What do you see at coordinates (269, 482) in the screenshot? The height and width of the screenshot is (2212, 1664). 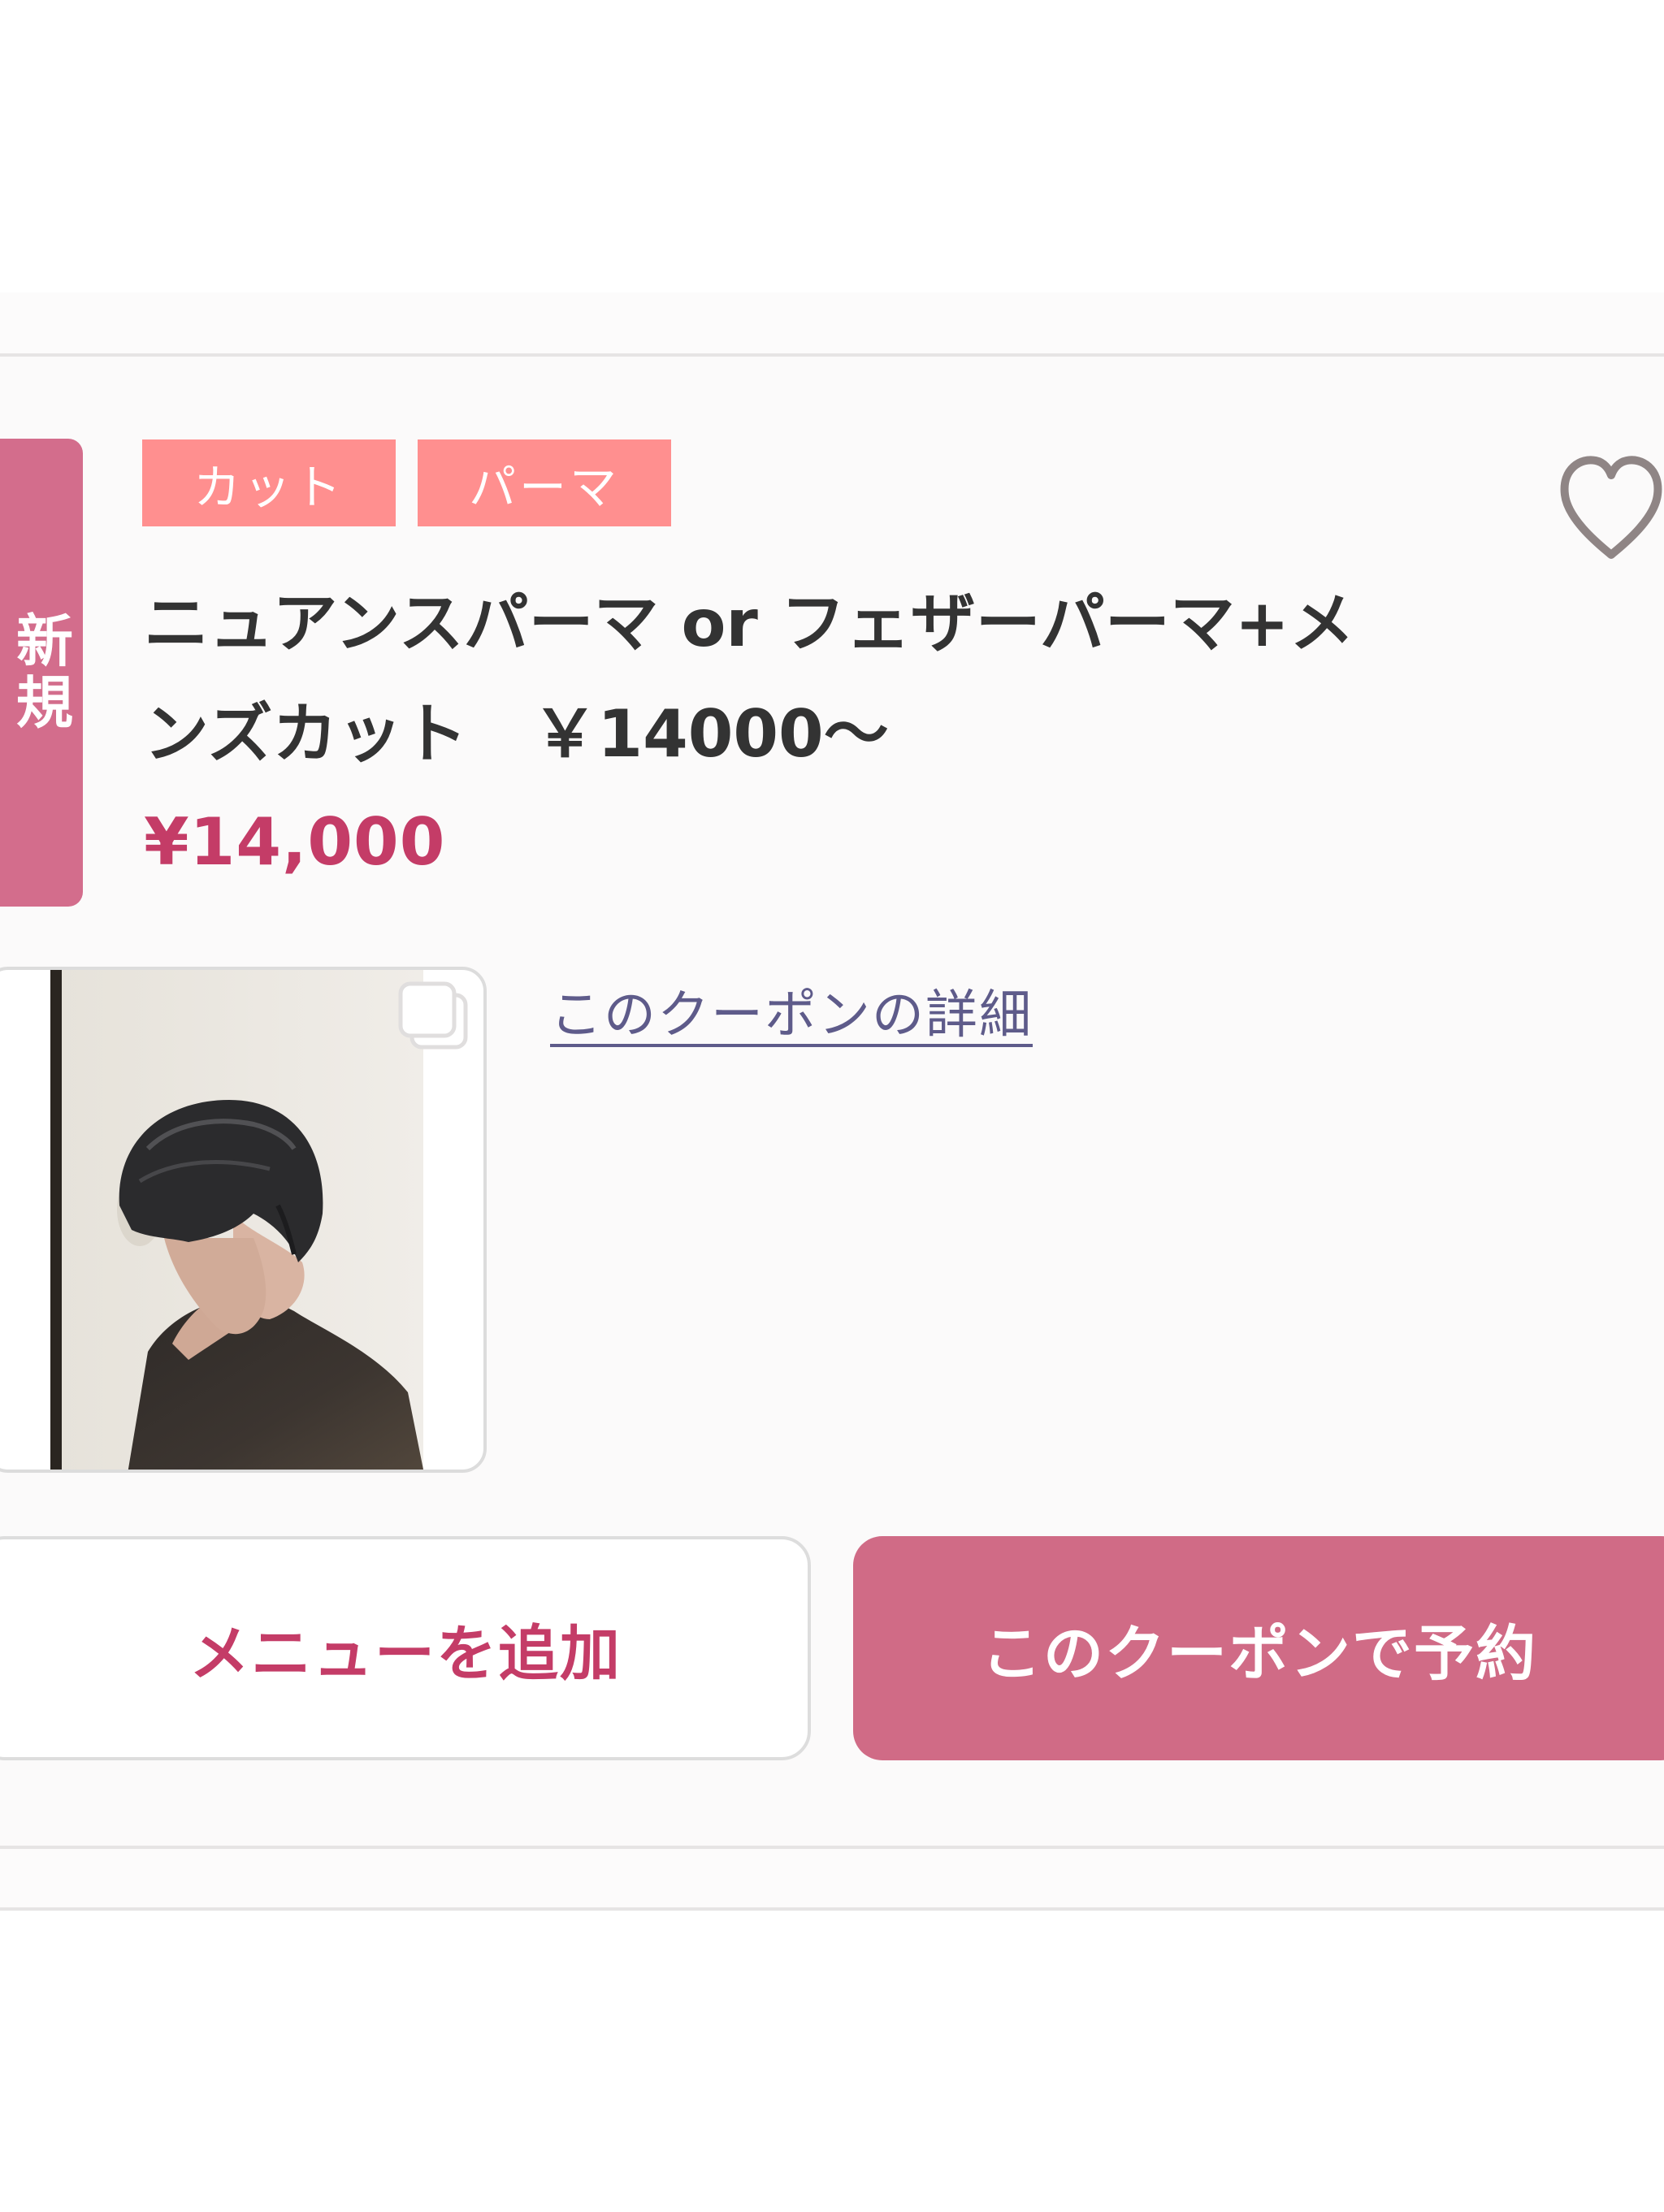 I see `tag-cut: カット` at bounding box center [269, 482].